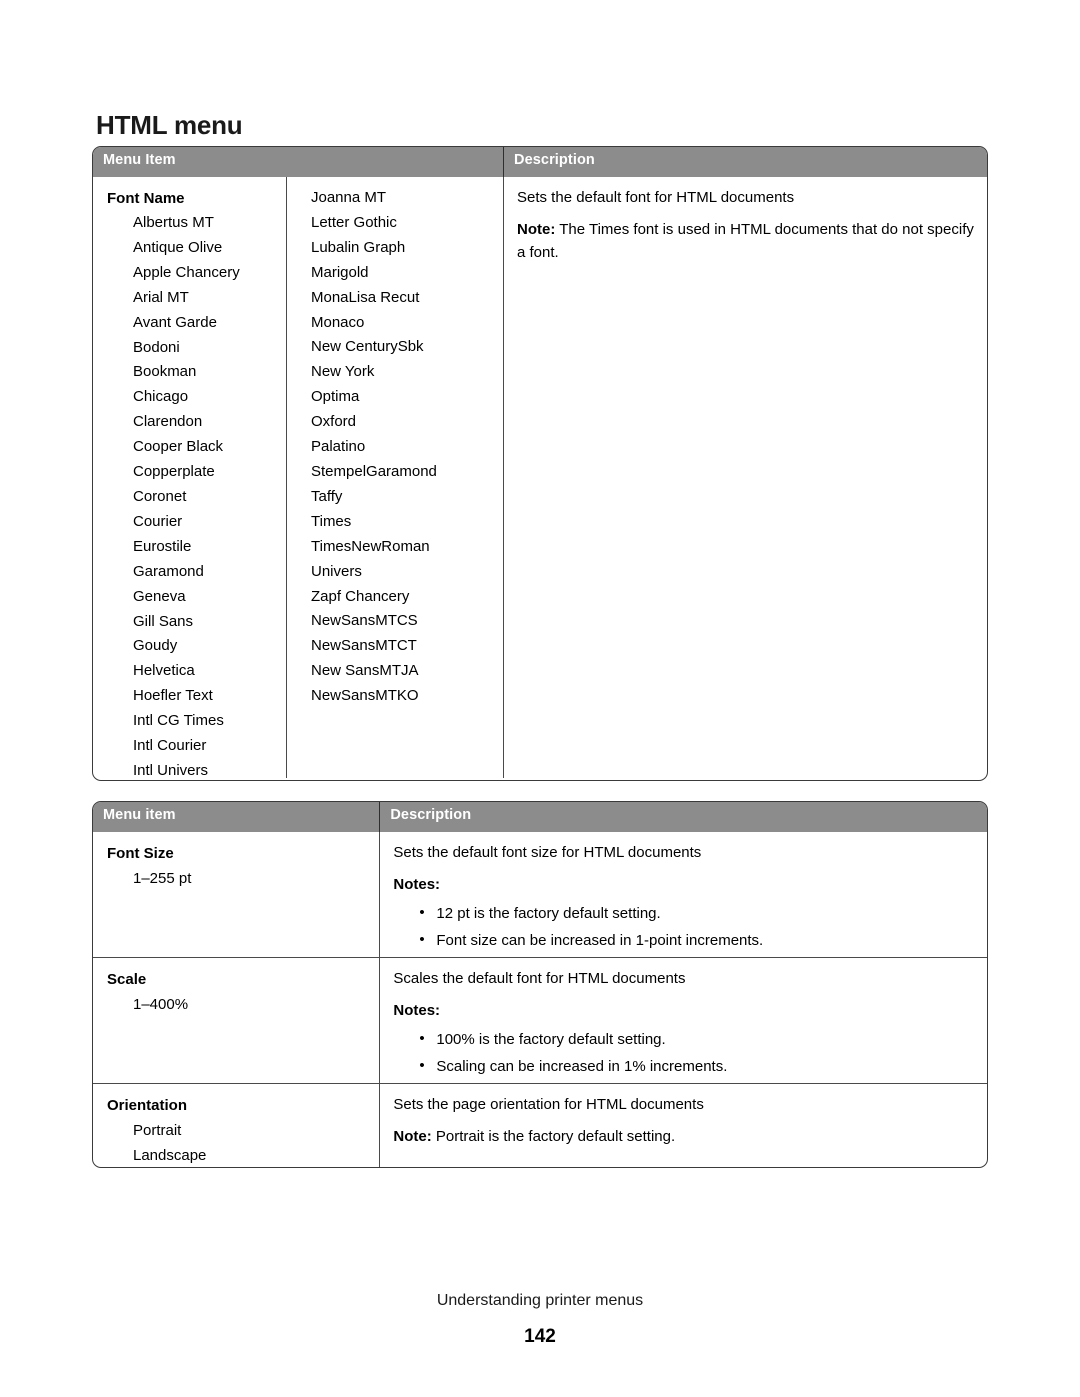 The height and width of the screenshot is (1397, 1080). Describe the element at coordinates (178, 721) in the screenshot. I see `font-list-item: Intl CG Times` at that location.